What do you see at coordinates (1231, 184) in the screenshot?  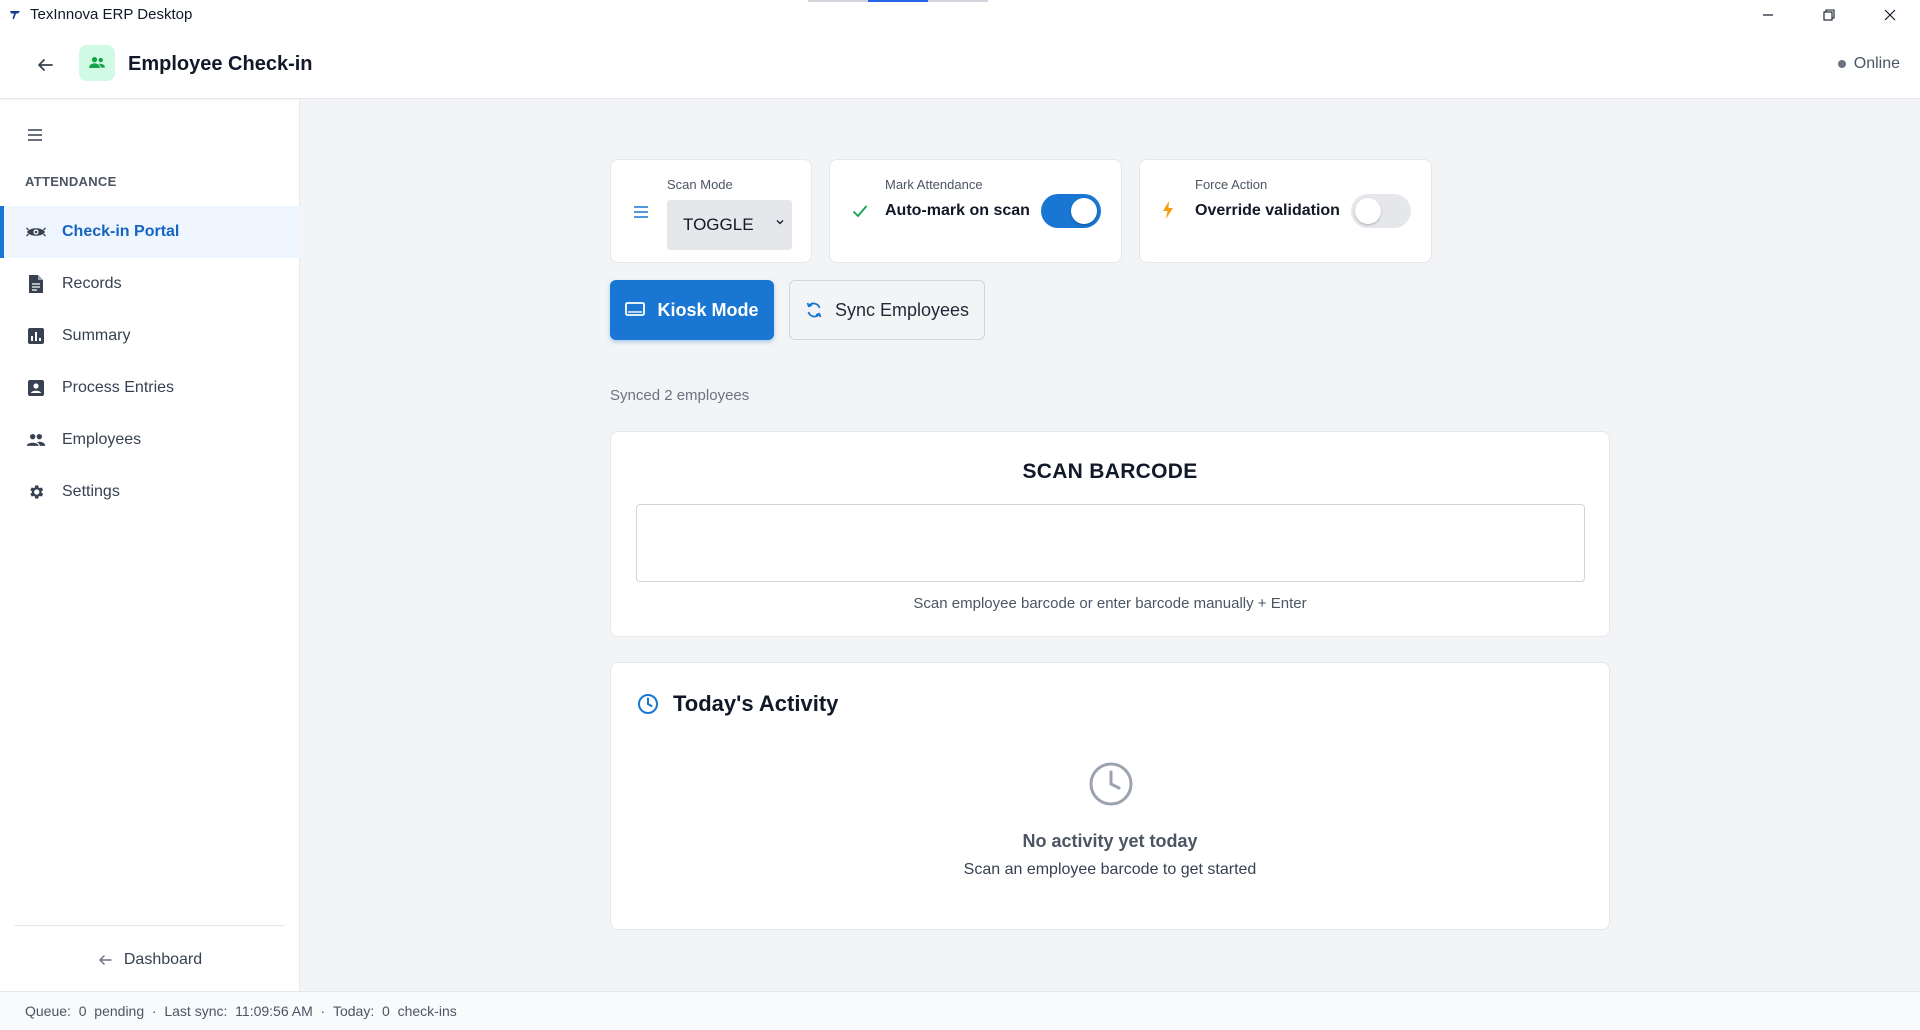 I see `force-action-caption: Force Action` at bounding box center [1231, 184].